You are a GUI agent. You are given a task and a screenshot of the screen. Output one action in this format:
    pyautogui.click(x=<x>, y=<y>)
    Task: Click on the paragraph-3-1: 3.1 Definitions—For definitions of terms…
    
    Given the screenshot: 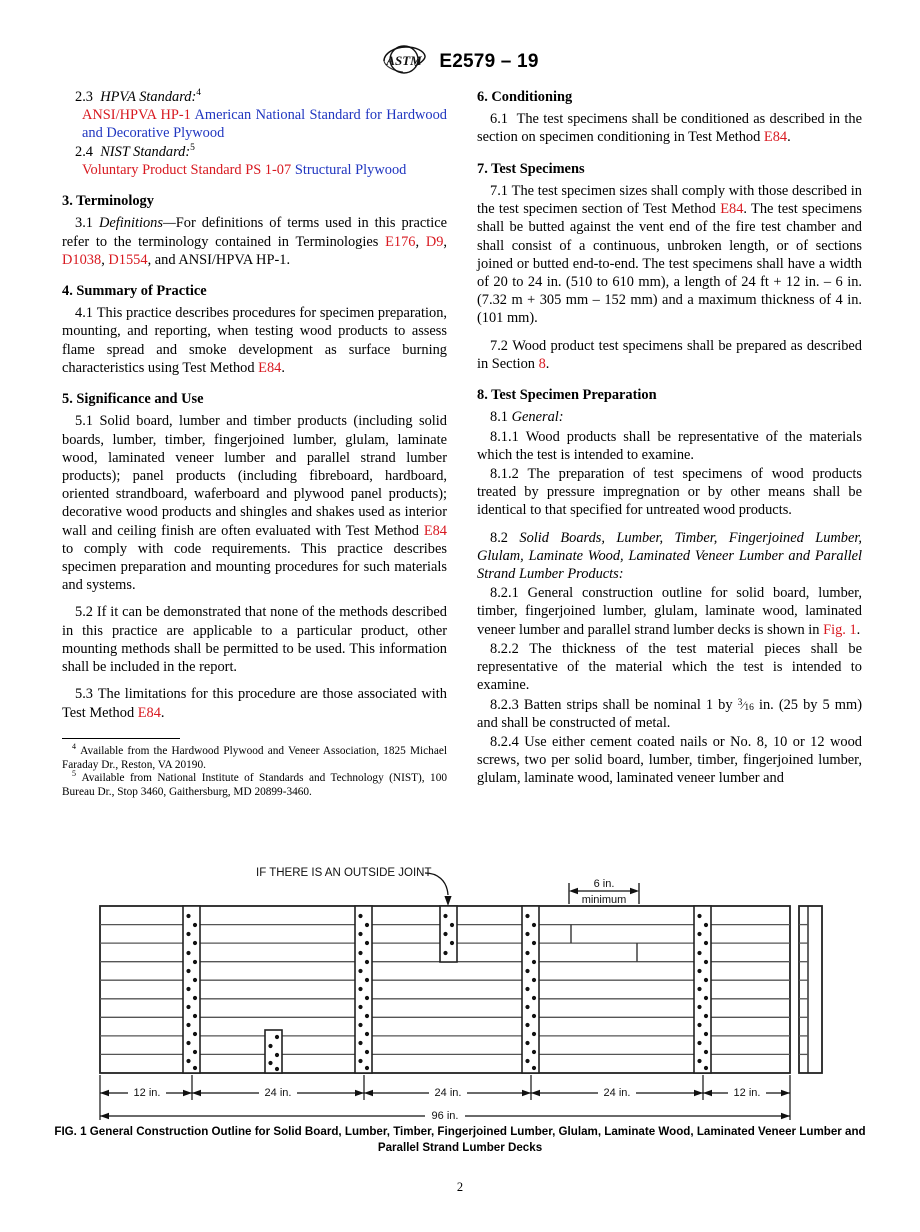 What is the action you would take?
    pyautogui.click(x=255, y=241)
    